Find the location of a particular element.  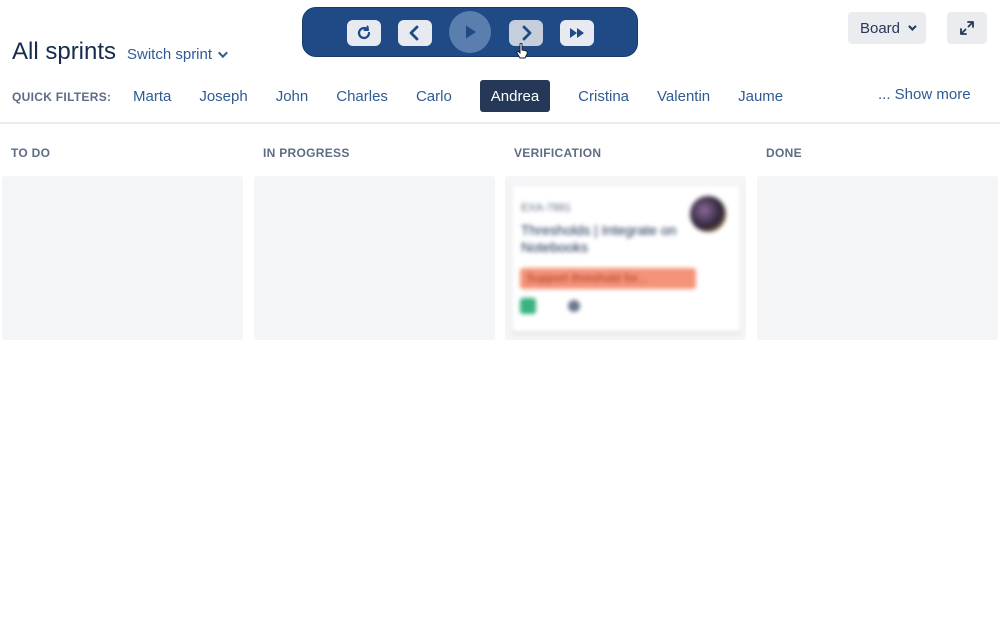

previous-button is located at coordinates (415, 33).